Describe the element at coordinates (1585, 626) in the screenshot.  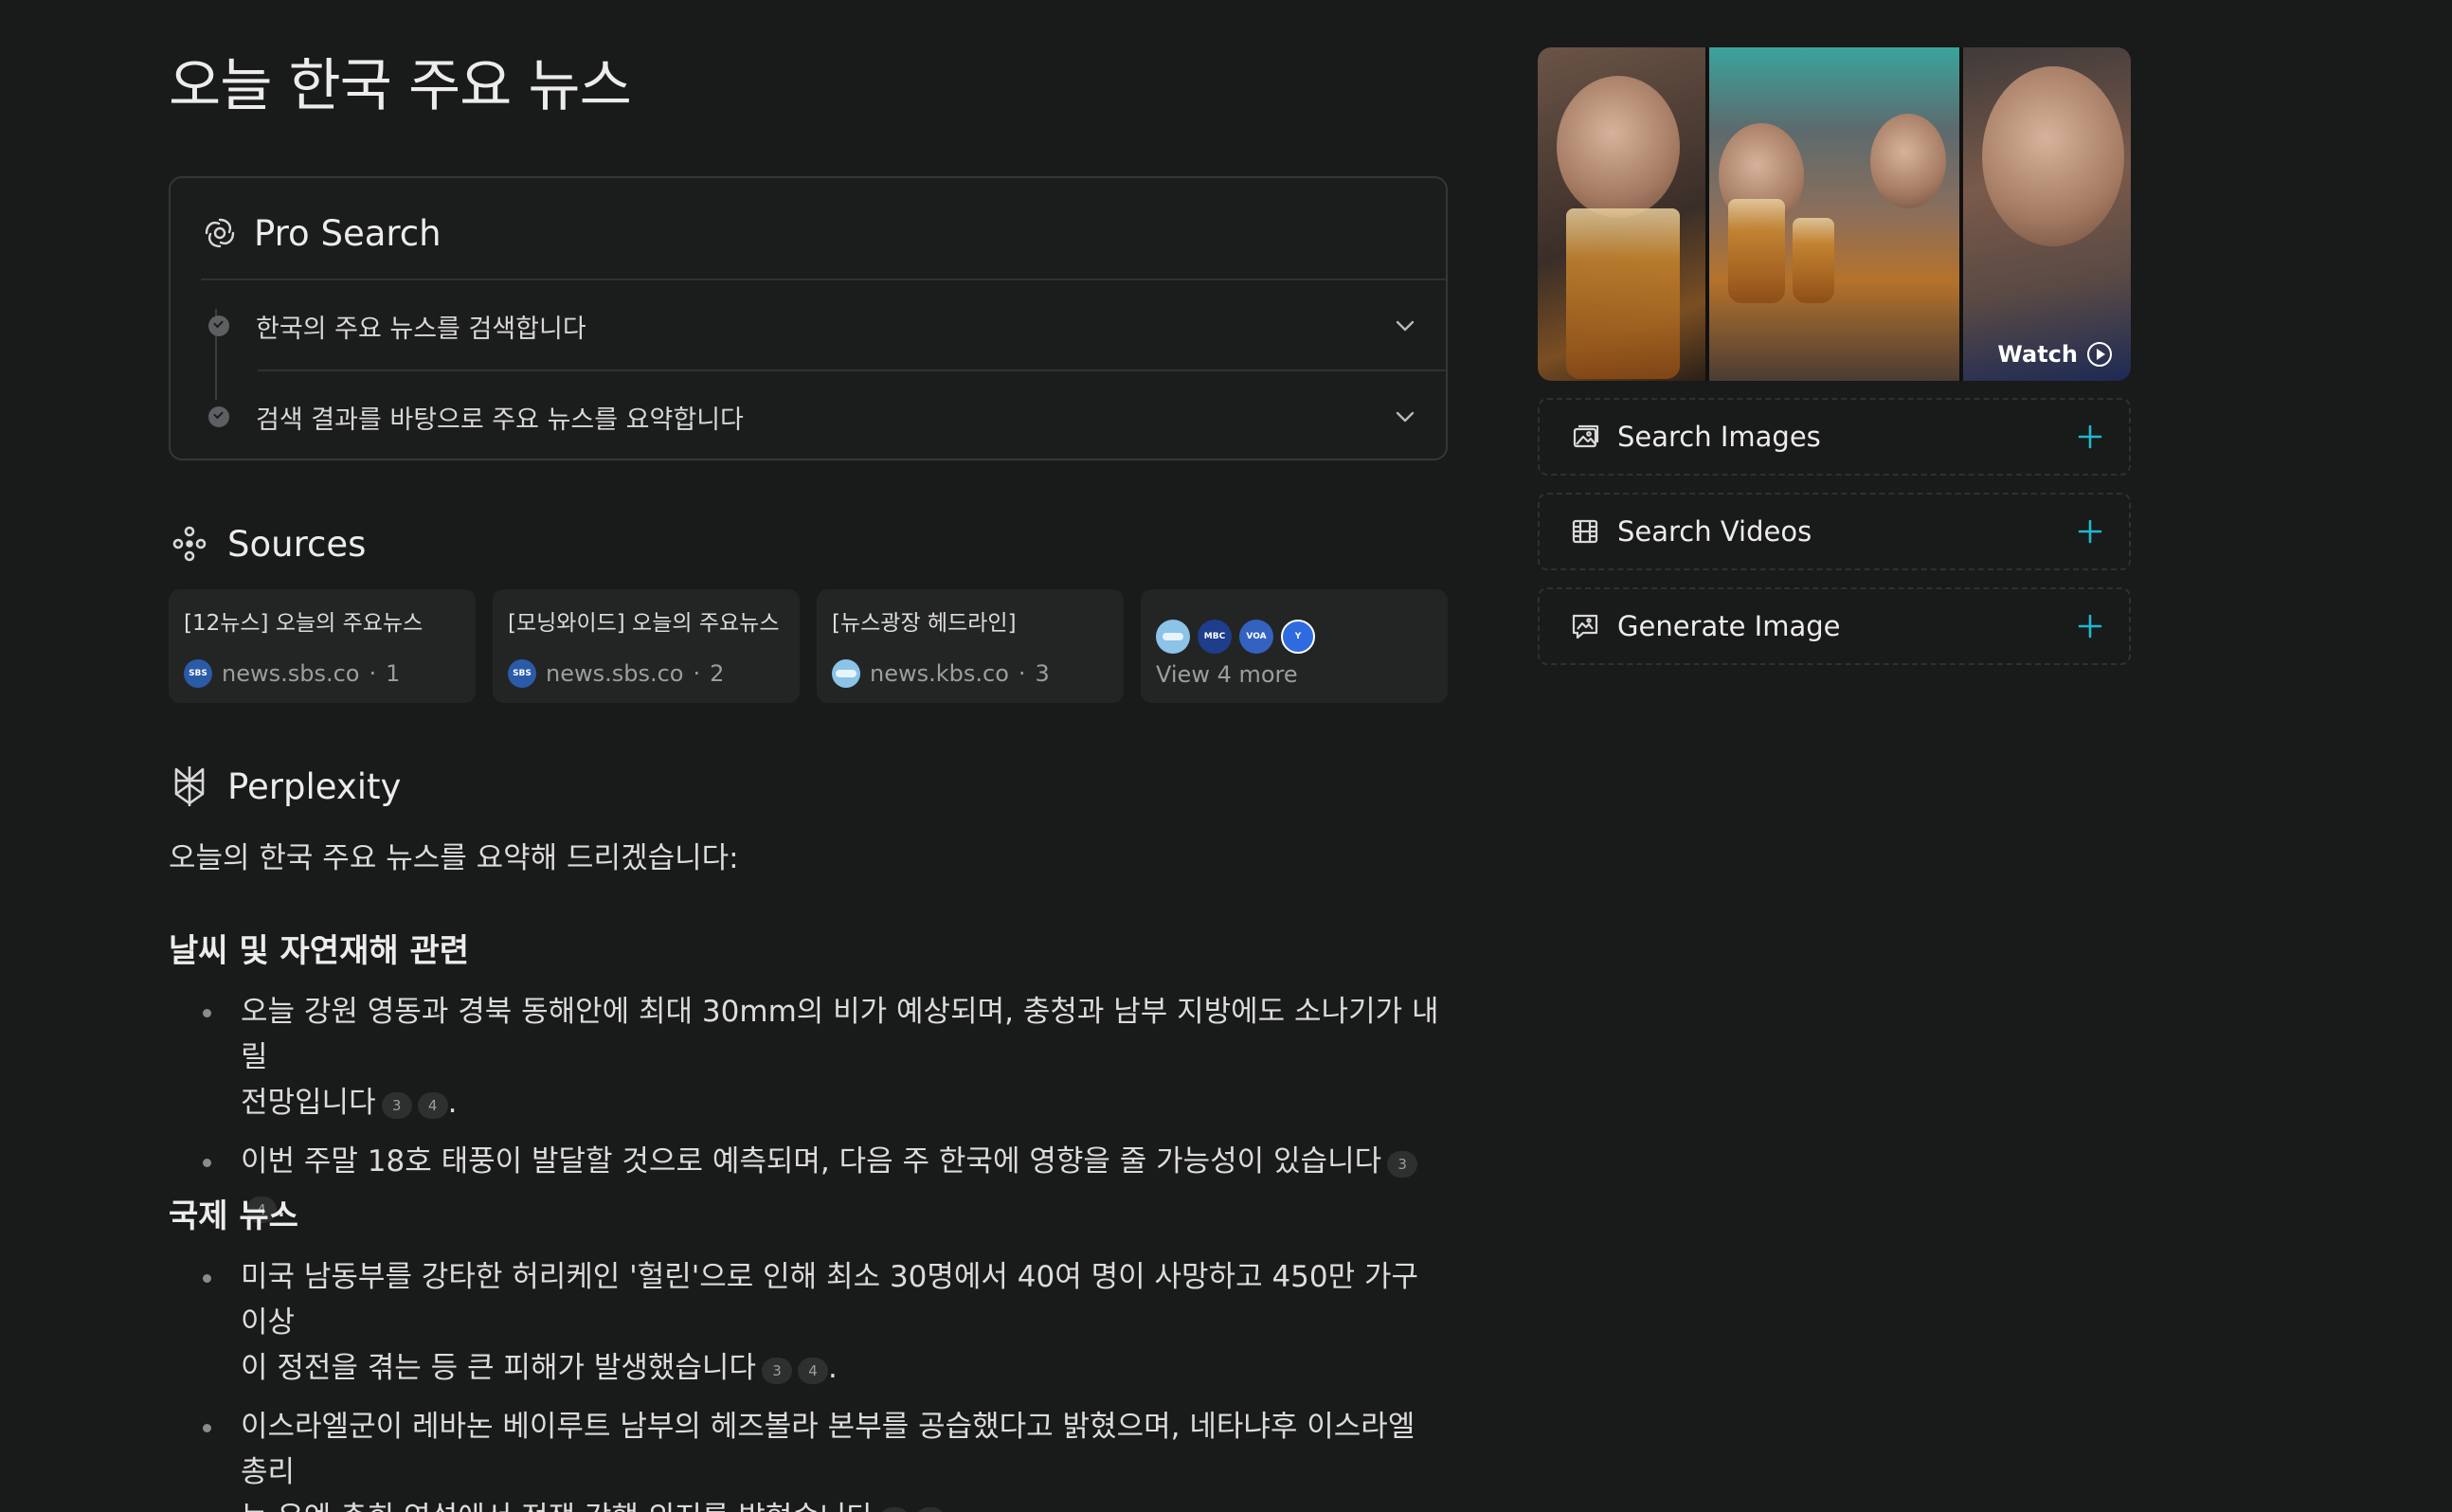
I see `generate-image-icon` at that location.